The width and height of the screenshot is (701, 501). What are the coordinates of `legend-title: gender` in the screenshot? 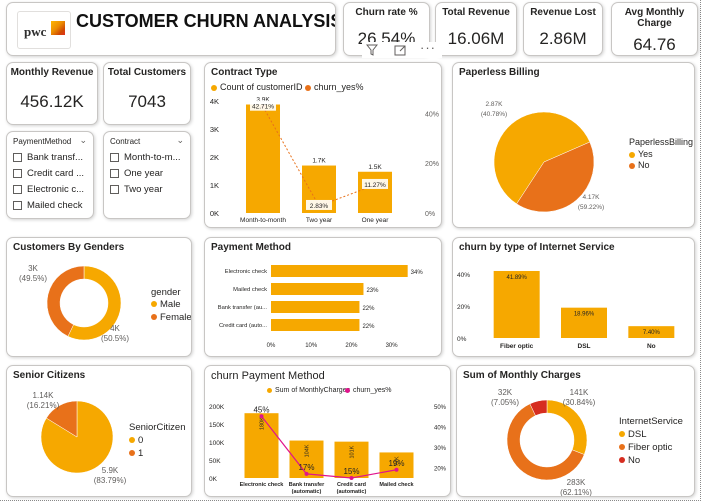 It's located at (166, 292).